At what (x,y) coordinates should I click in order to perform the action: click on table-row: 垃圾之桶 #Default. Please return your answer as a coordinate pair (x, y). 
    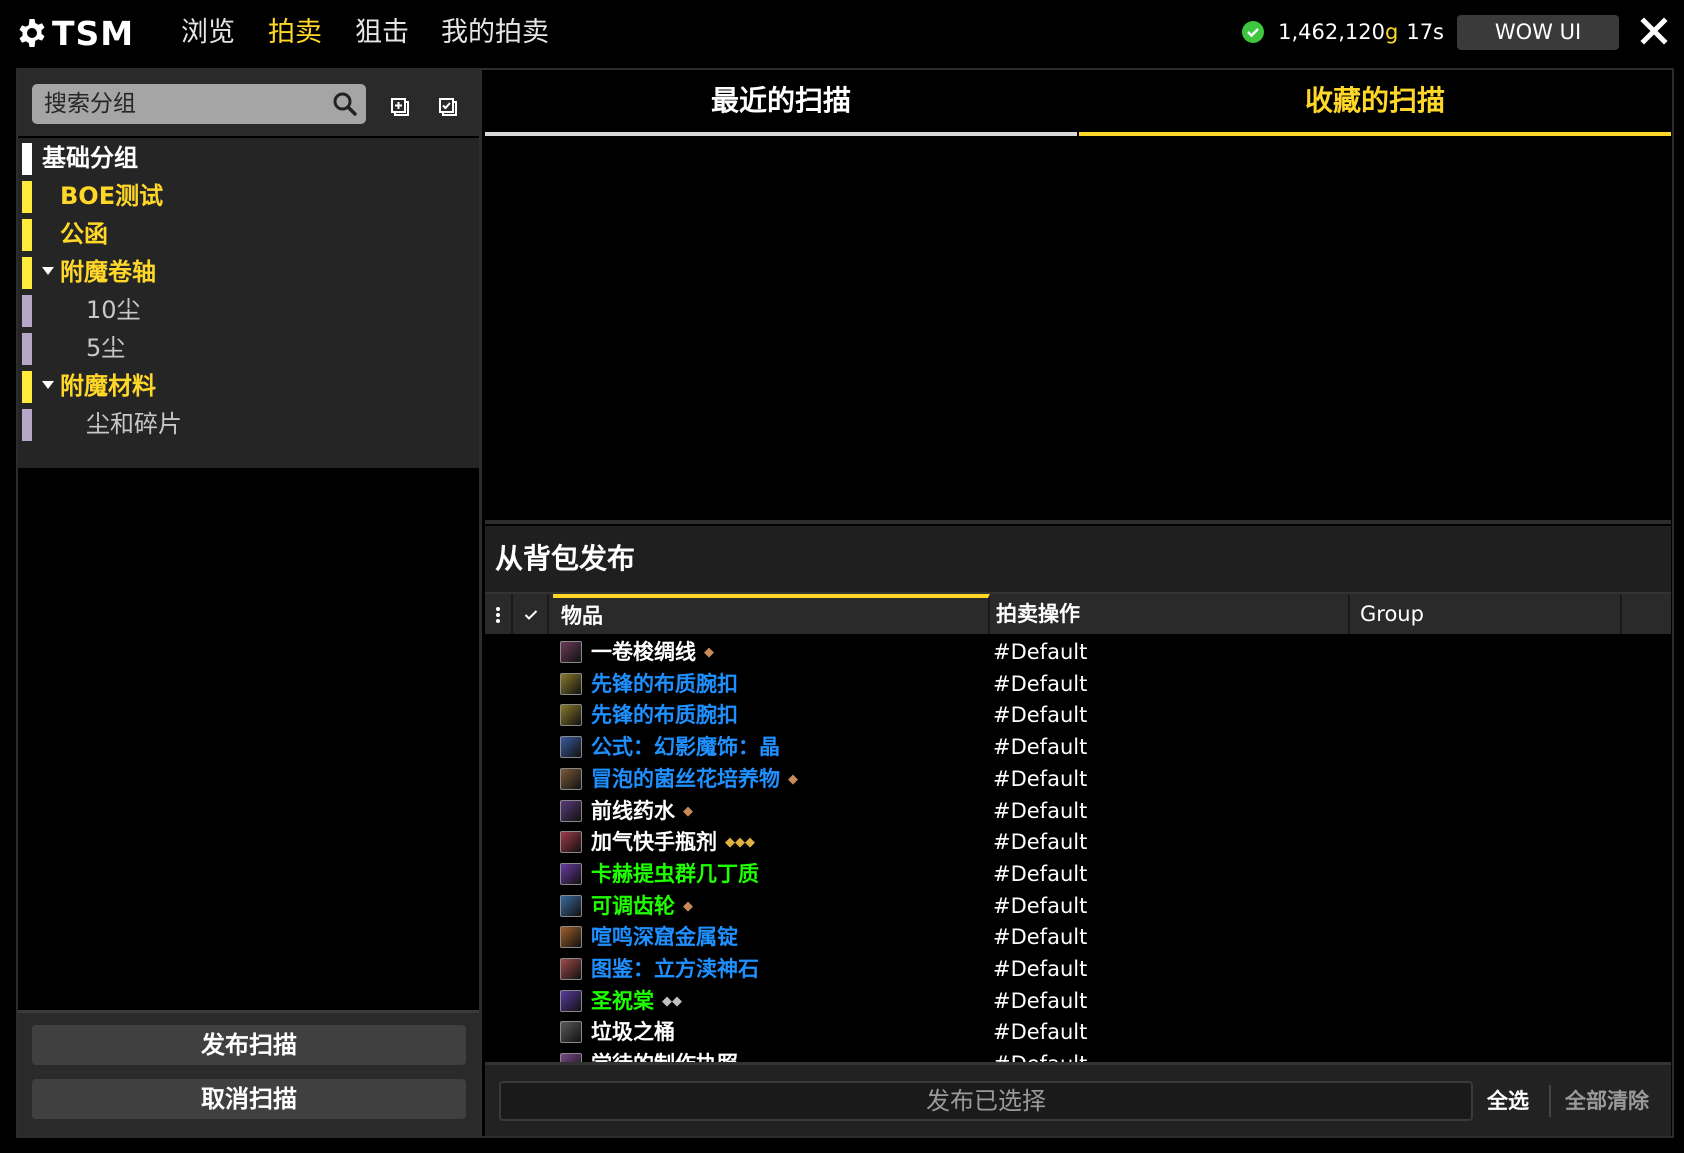
    Looking at the image, I should click on (1078, 1032).